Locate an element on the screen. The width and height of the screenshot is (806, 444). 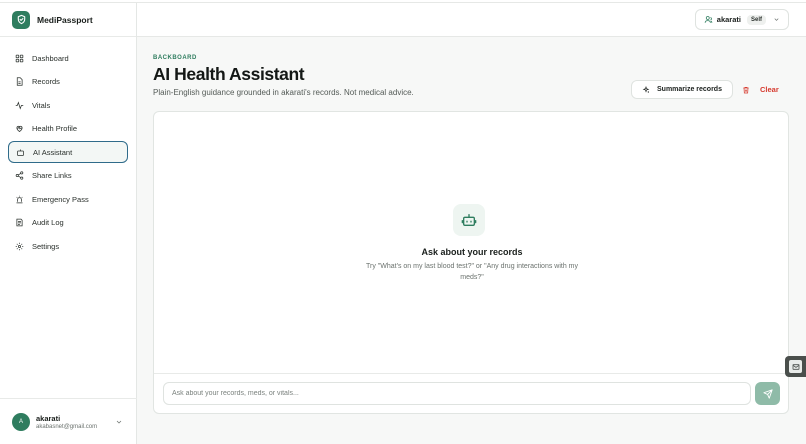
sidebar-item-label: Health Profile is located at coordinates (55, 128).